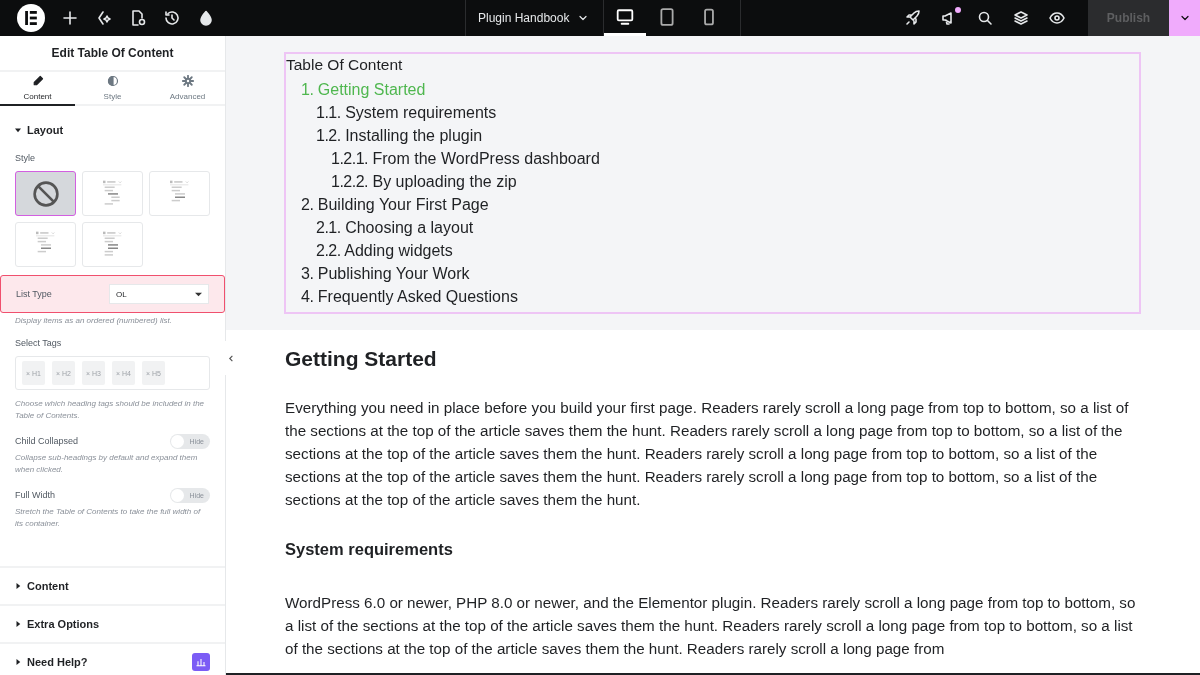 The image size is (1200, 675). Describe the element at coordinates (384, 135) in the screenshot. I see `toc-link: 1.2. Installing the plugin` at that location.